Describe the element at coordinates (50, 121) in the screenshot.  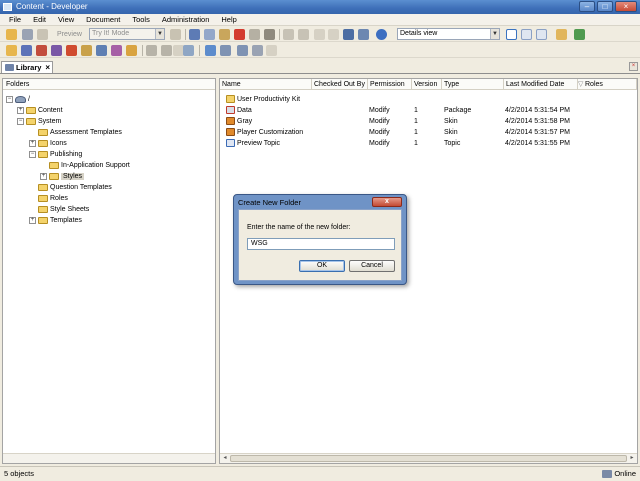
I see `tree-label: System` at that location.